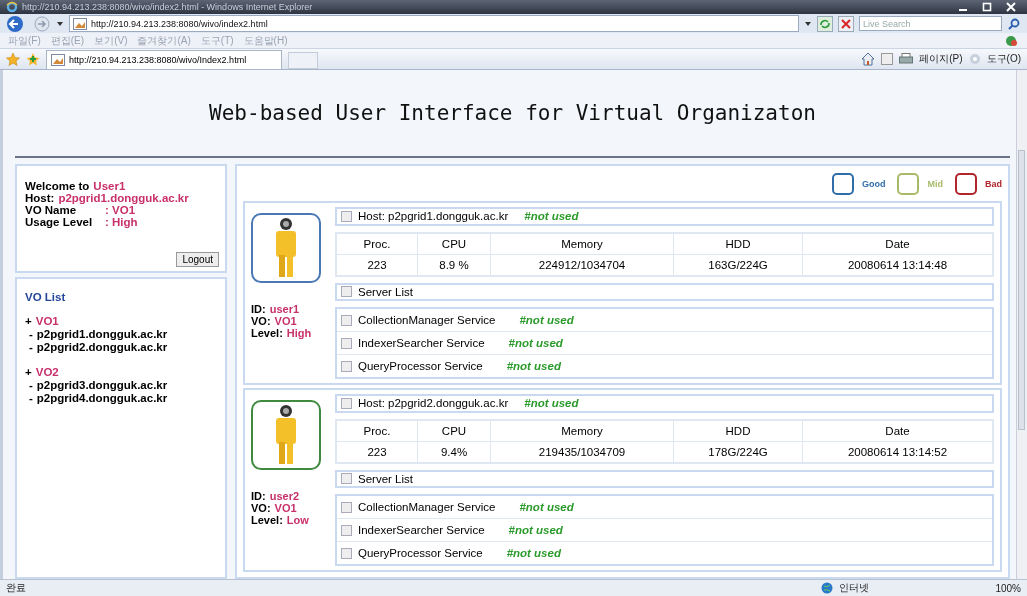 The height and width of the screenshot is (596, 1027). Describe the element at coordinates (284, 496) in the screenshot. I see `field-value: user2` at that location.